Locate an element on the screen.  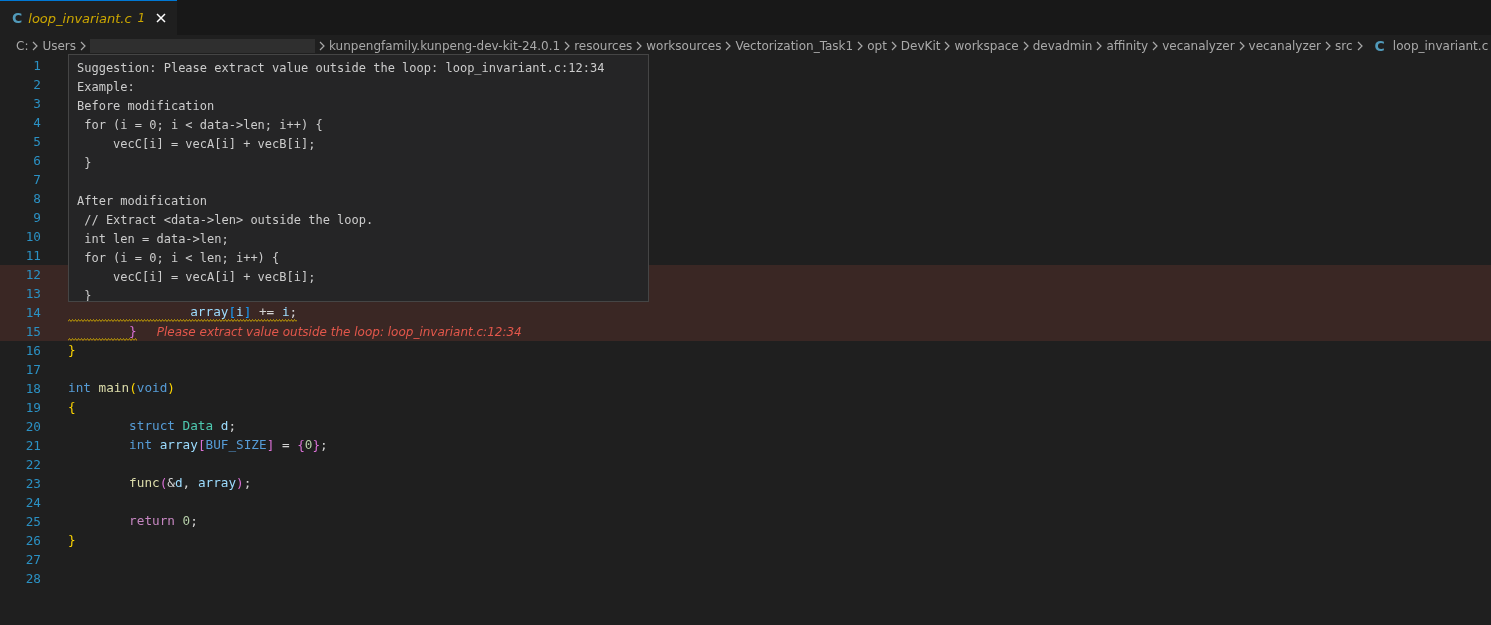
breadcrumb-item: src is located at coordinates (1344, 45).